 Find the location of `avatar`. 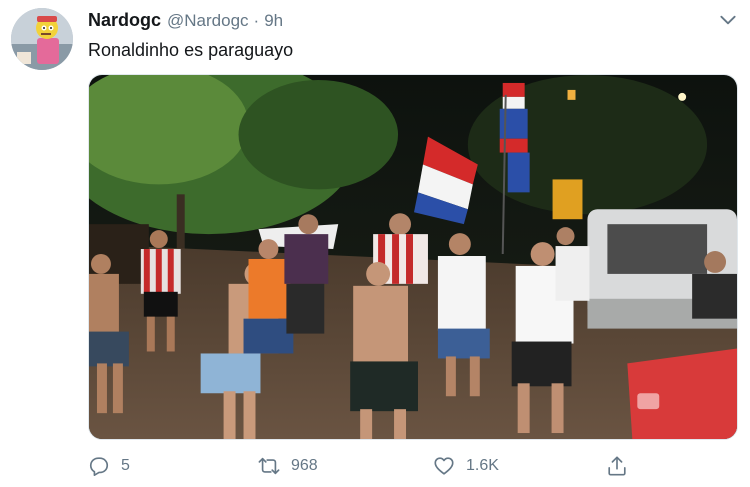

avatar is located at coordinates (42, 39).